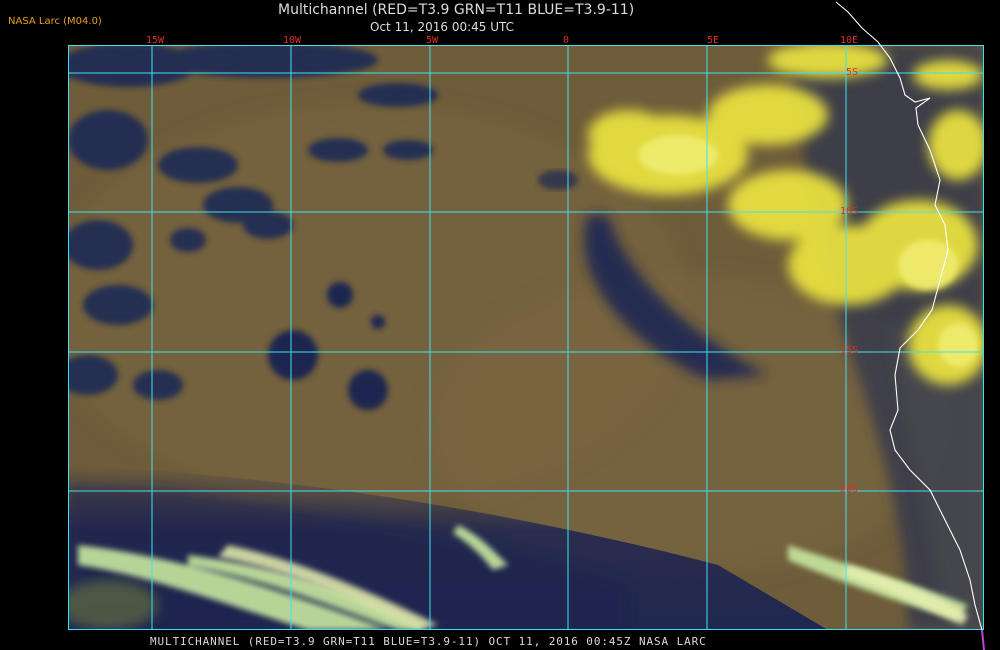 This screenshot has width=1000, height=650. What do you see at coordinates (849, 350) in the screenshot?
I see `lat-label-15s: 15S` at bounding box center [849, 350].